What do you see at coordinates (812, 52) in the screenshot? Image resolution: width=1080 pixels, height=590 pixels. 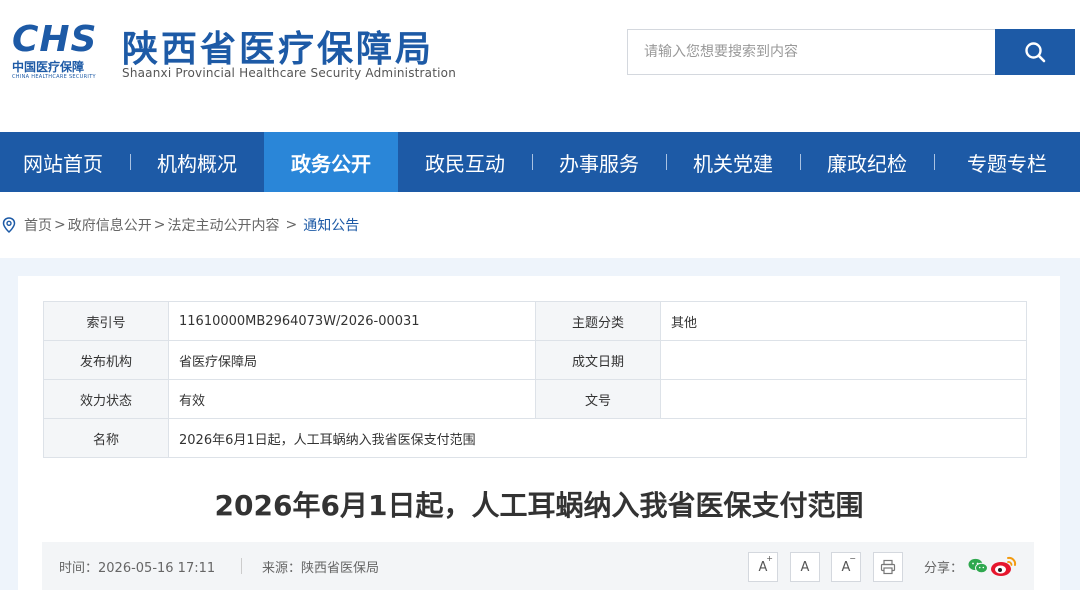 I see `search-input` at bounding box center [812, 52].